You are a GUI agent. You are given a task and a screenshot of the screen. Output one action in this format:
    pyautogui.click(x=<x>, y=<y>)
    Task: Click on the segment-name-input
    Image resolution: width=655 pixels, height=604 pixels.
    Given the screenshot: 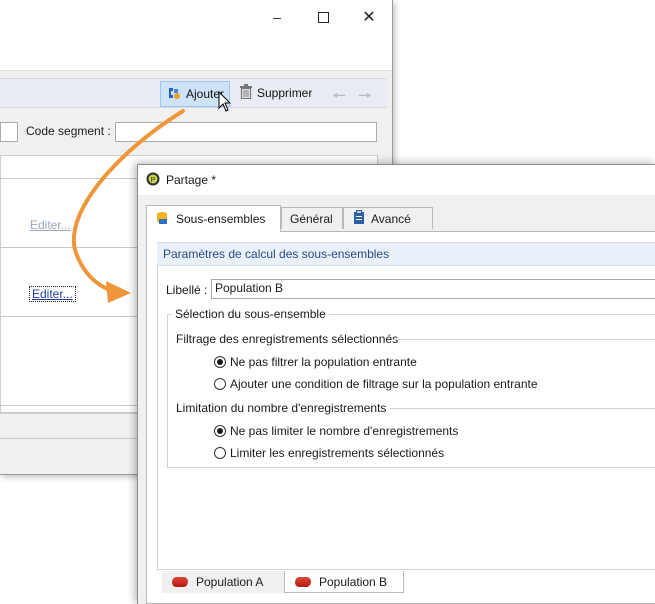 What is the action you would take?
    pyautogui.click(x=9, y=132)
    